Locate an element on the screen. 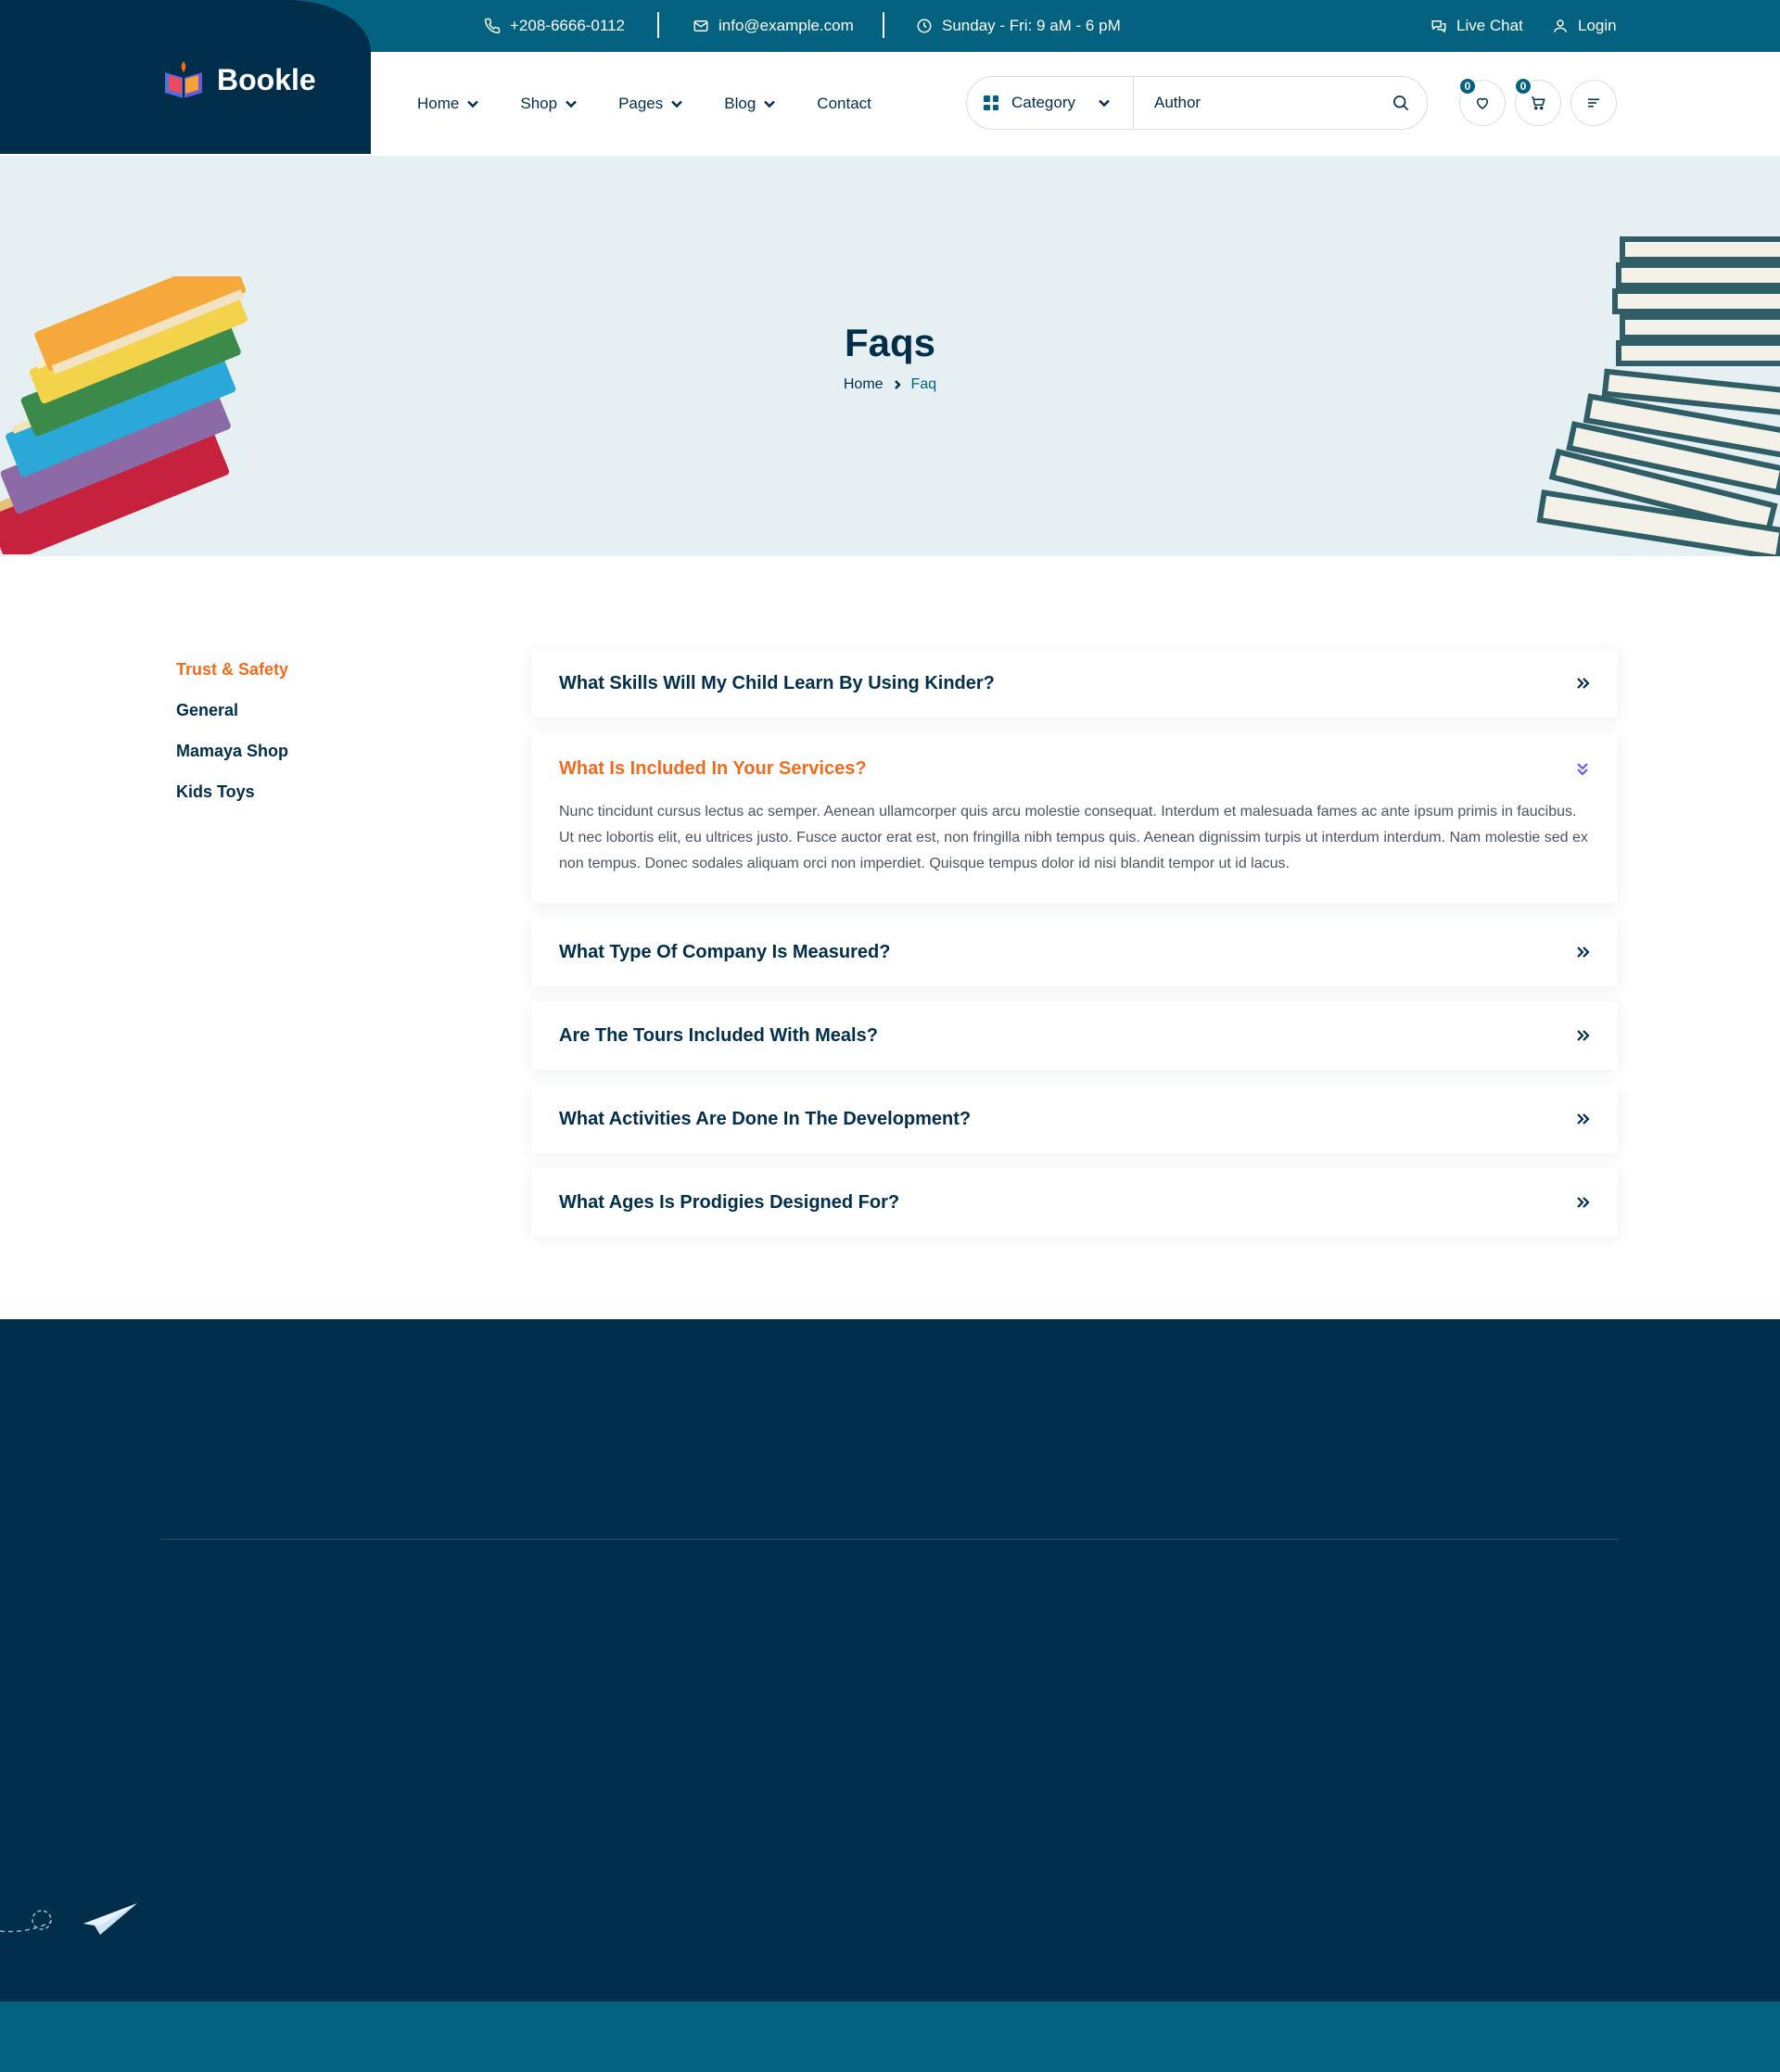 This screenshot has width=1780, height=2072. faq-question: What Ages Is Prodigies Designed For? is located at coordinates (729, 1202).